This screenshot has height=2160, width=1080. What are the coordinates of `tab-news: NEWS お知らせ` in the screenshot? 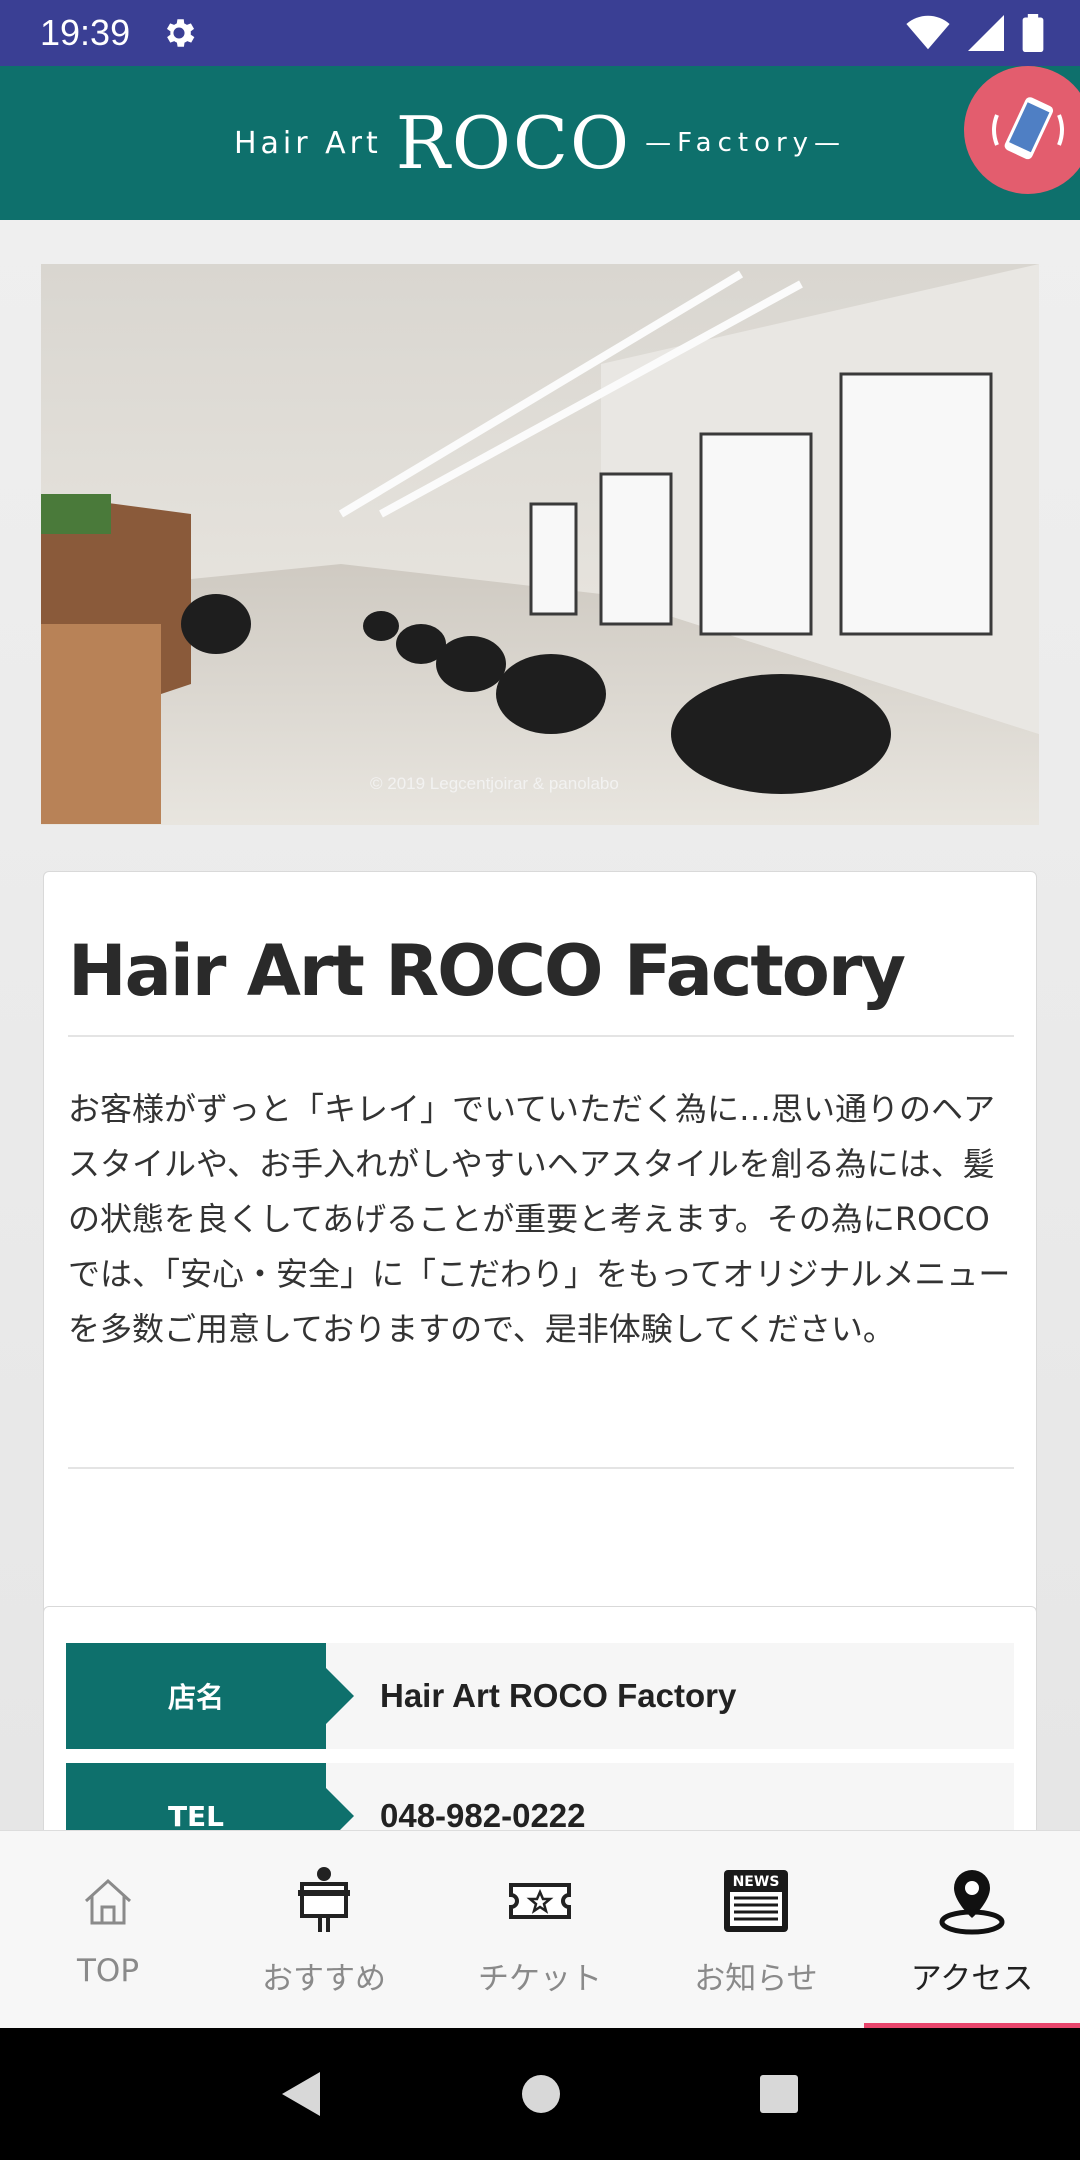 It's located at (756, 1930).